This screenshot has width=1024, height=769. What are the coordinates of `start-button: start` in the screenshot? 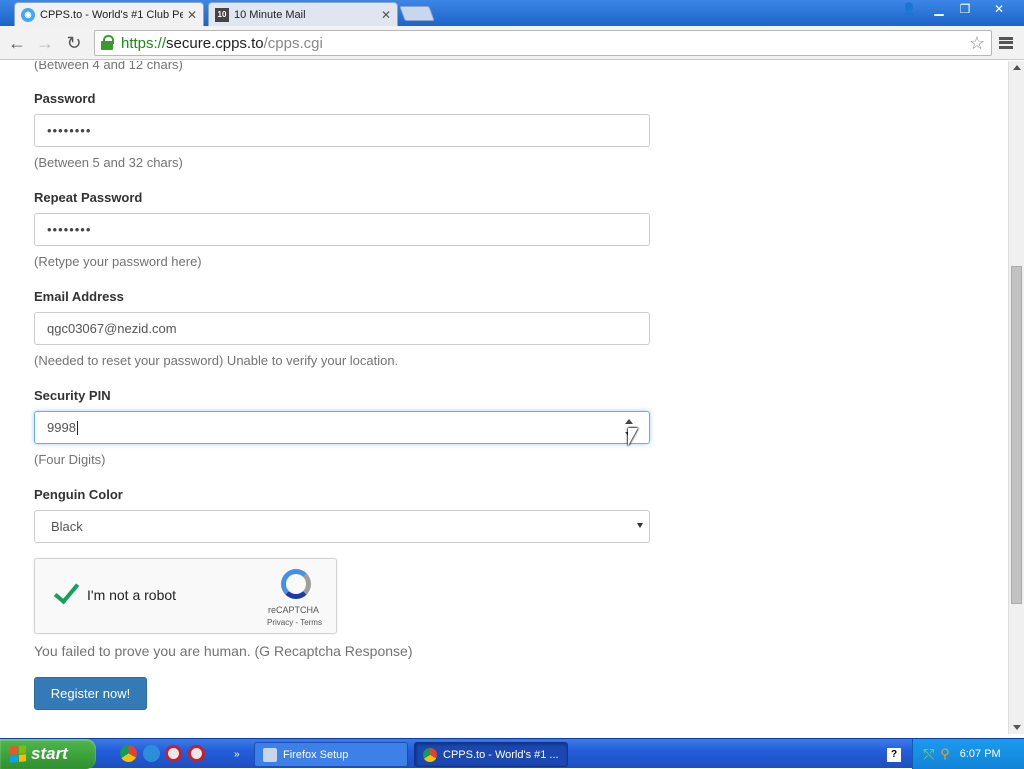 It's located at (48, 754).